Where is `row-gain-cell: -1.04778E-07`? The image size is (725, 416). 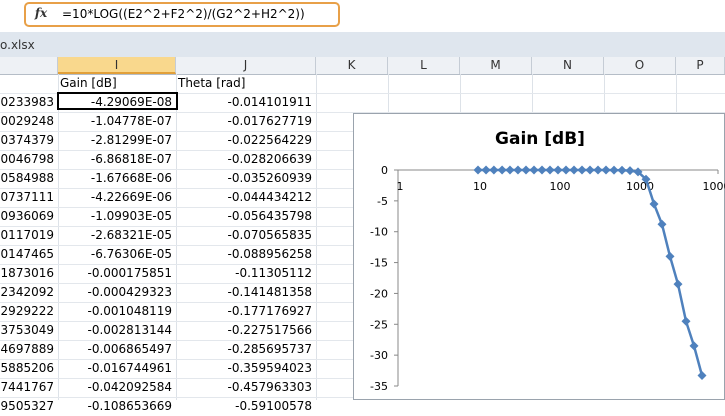
row-gain-cell: -1.04778E-07 is located at coordinates (117, 121).